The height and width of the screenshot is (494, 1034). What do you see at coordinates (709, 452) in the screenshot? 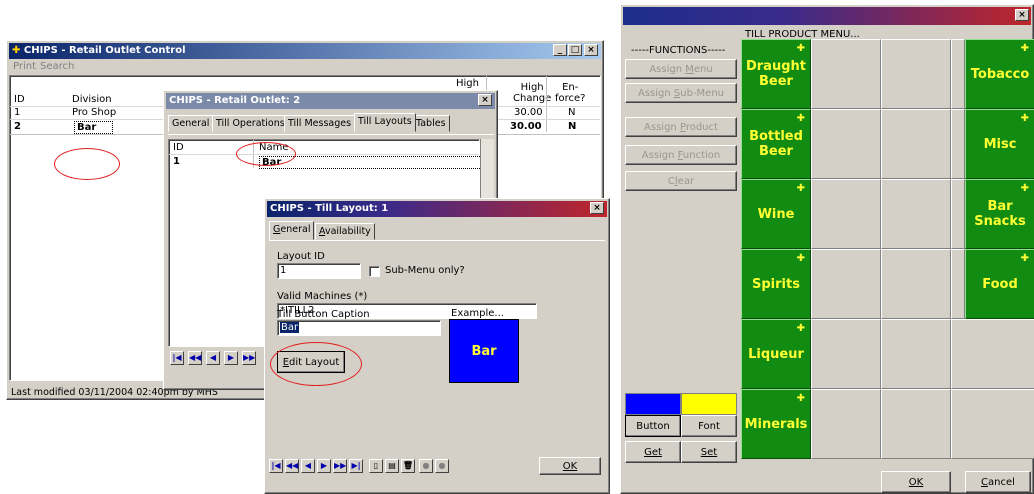
I see `set-button: Set` at bounding box center [709, 452].